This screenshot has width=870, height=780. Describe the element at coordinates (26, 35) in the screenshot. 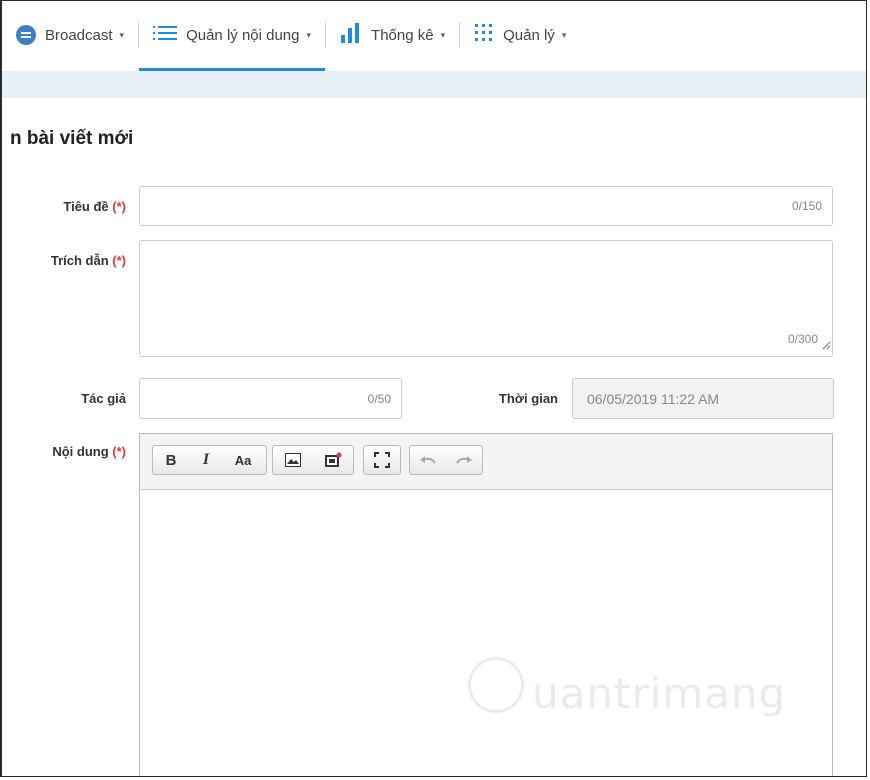

I see `chat-bubble-icon` at that location.